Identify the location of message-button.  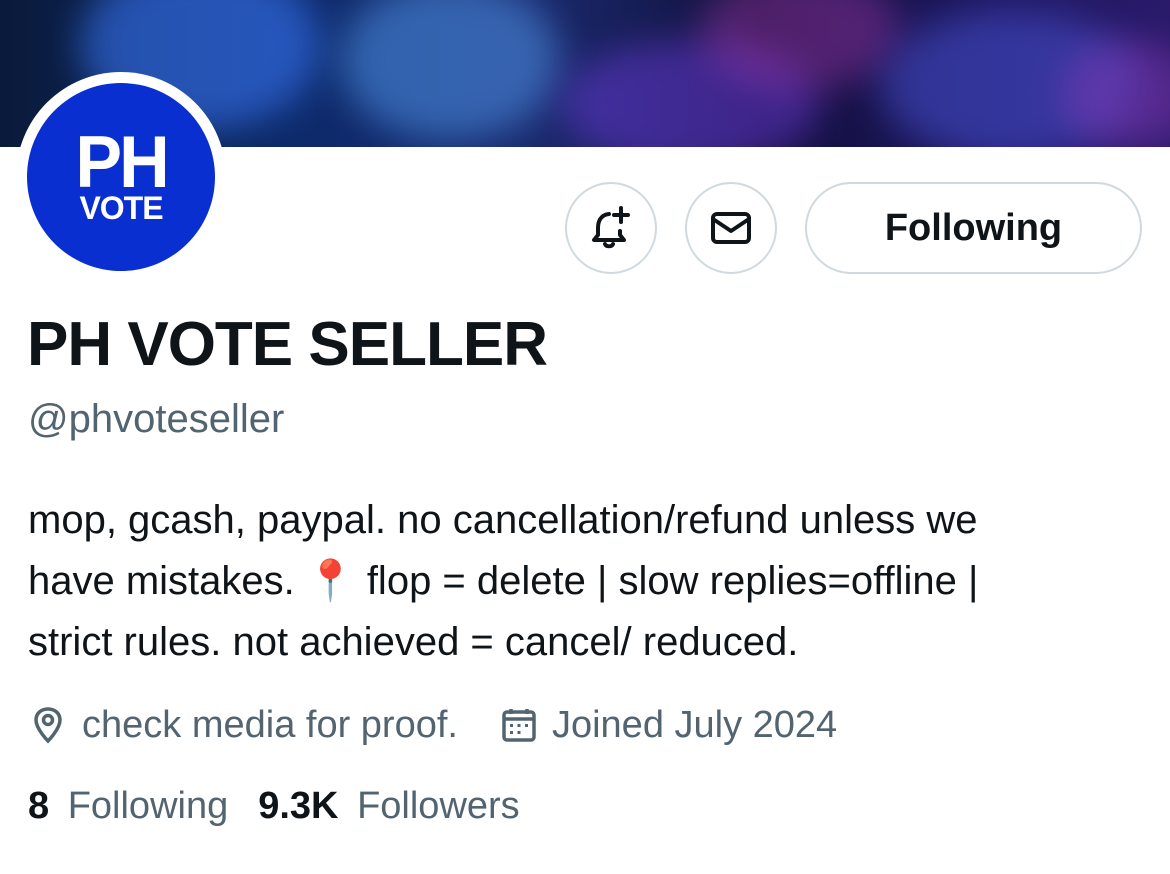
(731, 228).